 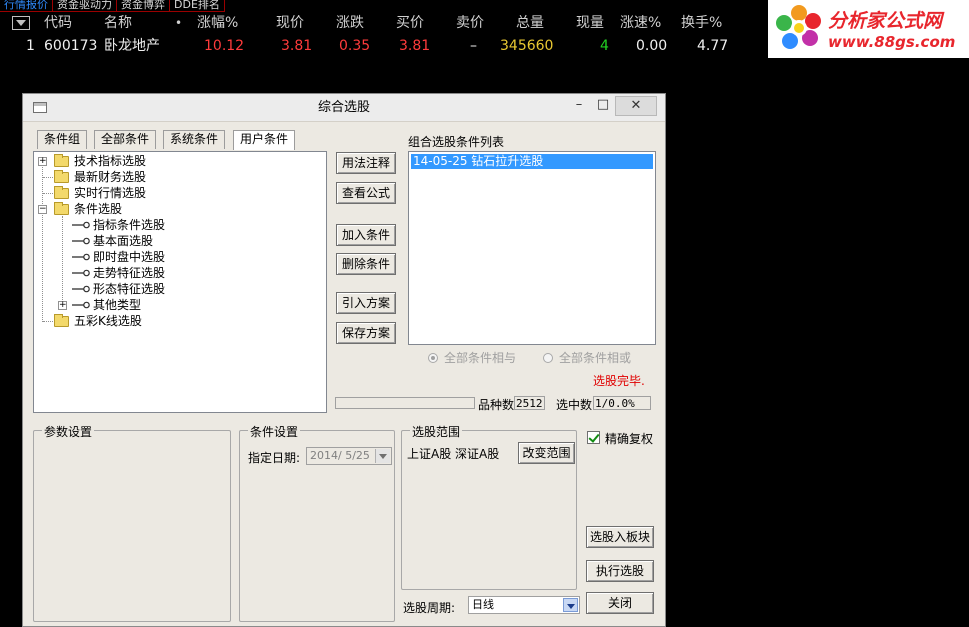 What do you see at coordinates (179, 273) in the screenshot?
I see `tree-child-trend: 走势特征选股` at bounding box center [179, 273].